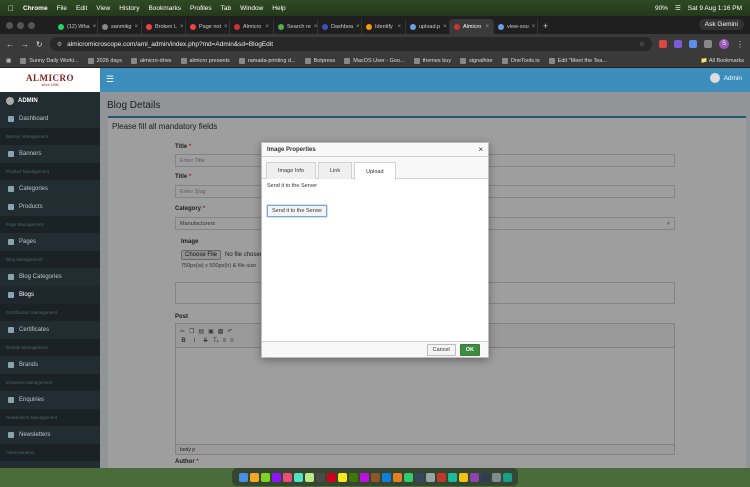  Describe the element at coordinates (740, 44) in the screenshot. I see `menu-dots-icon: ⋮` at that location.